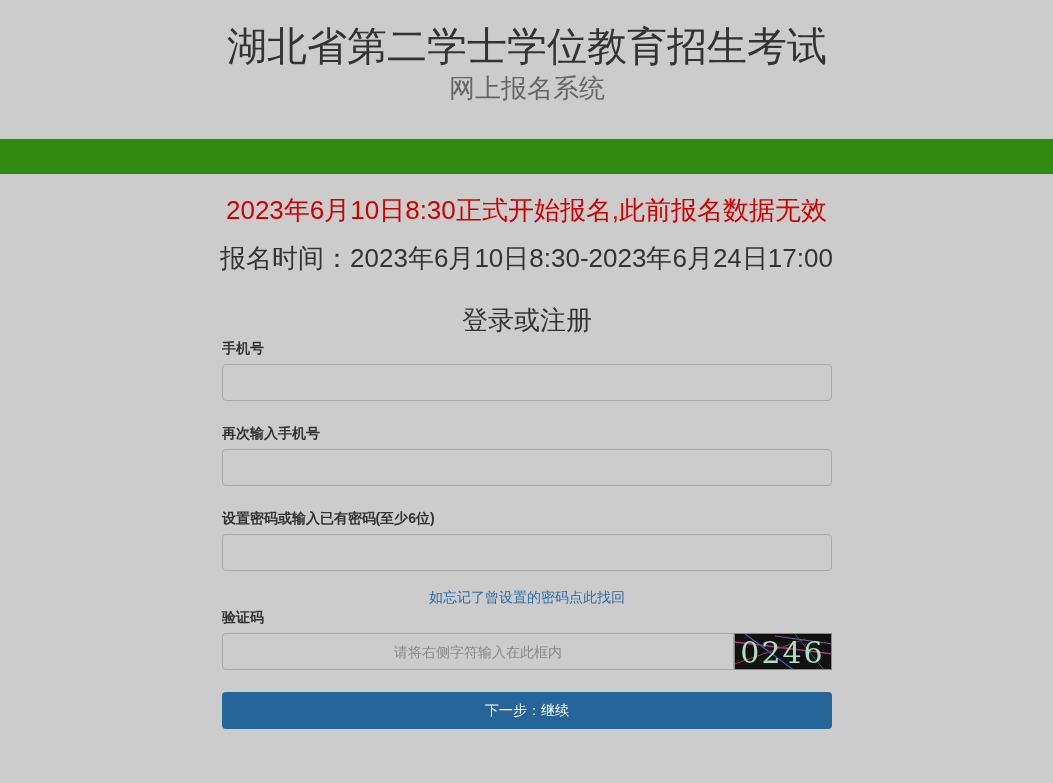 Image resolution: width=1053 pixels, height=783 pixels. What do you see at coordinates (526, 258) in the screenshot?
I see `registration-period: 报名时间：2023年6月10日8:30-2023年6月24日17:00` at bounding box center [526, 258].